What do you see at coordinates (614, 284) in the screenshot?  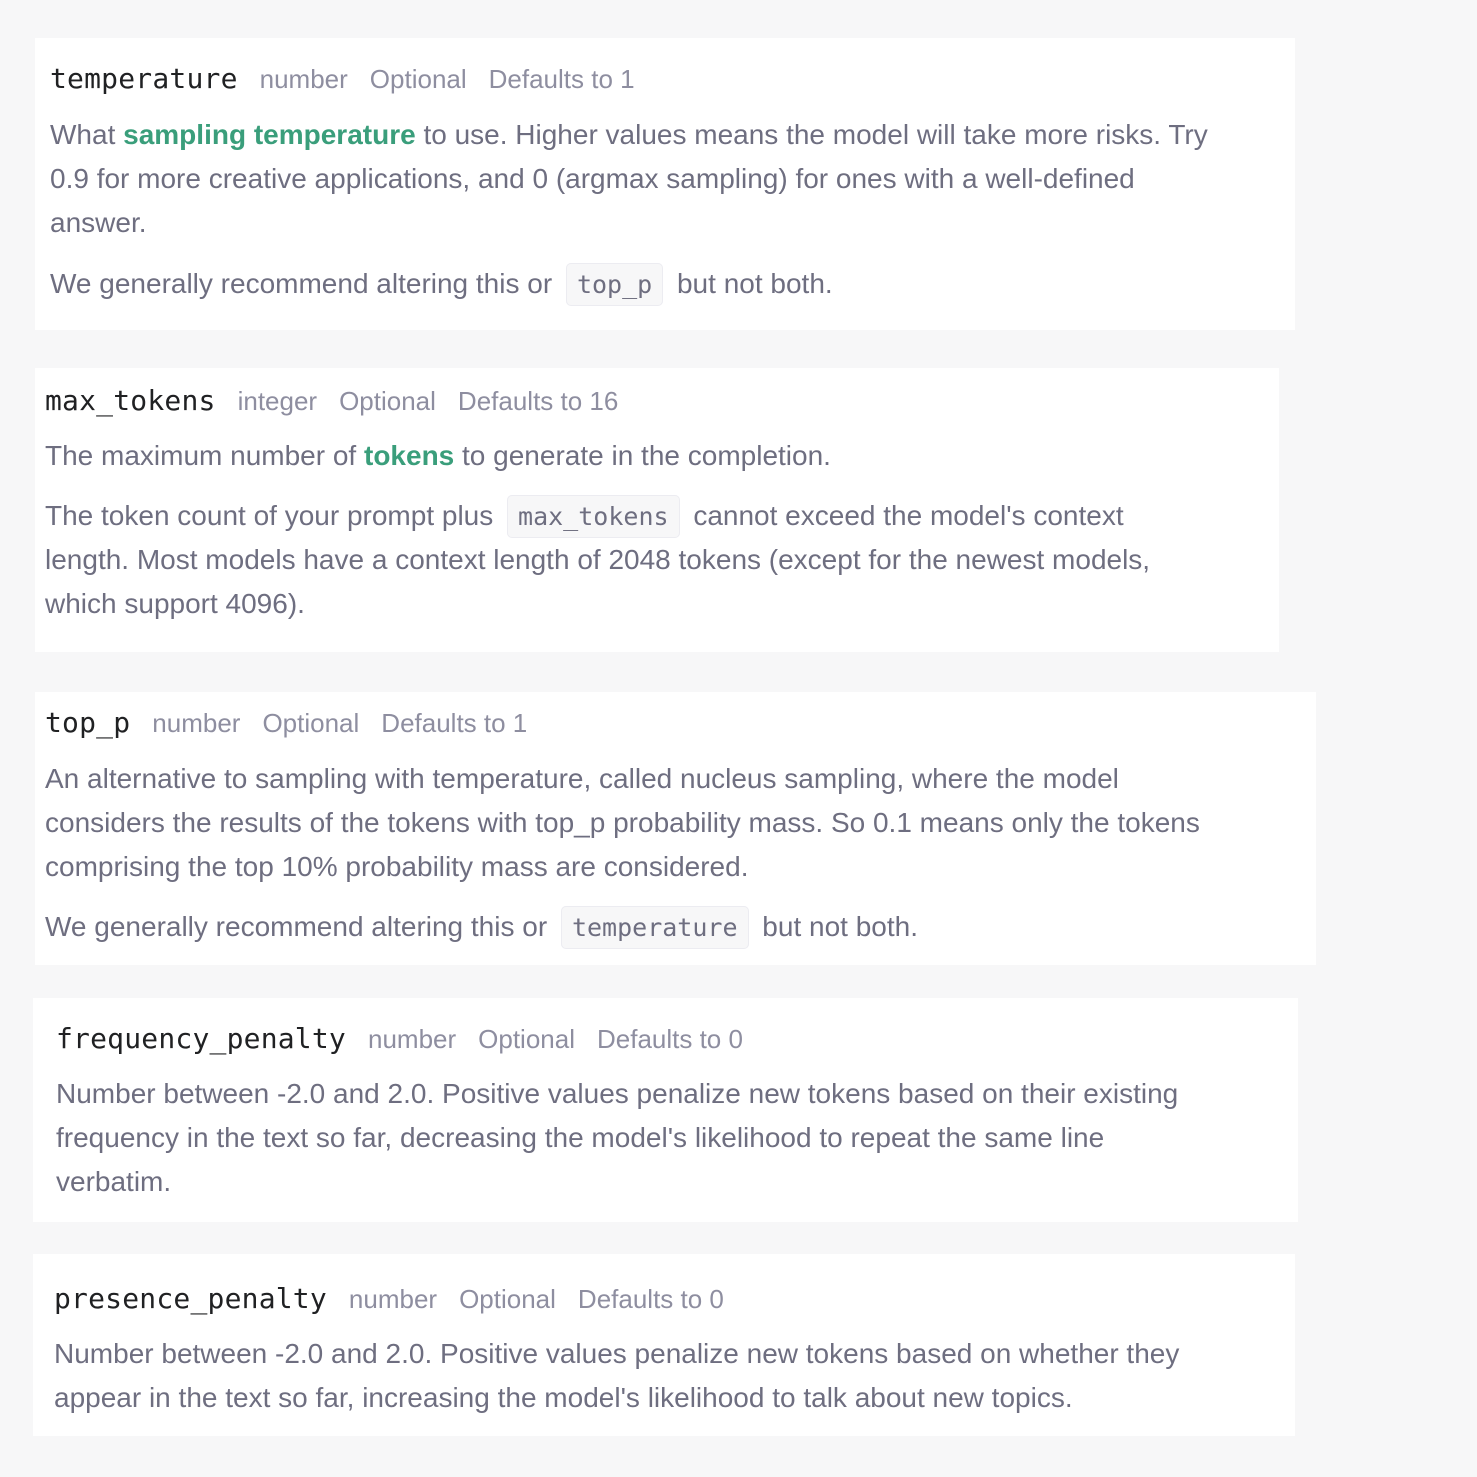 I see `inline-code-top-p: top_p` at bounding box center [614, 284].